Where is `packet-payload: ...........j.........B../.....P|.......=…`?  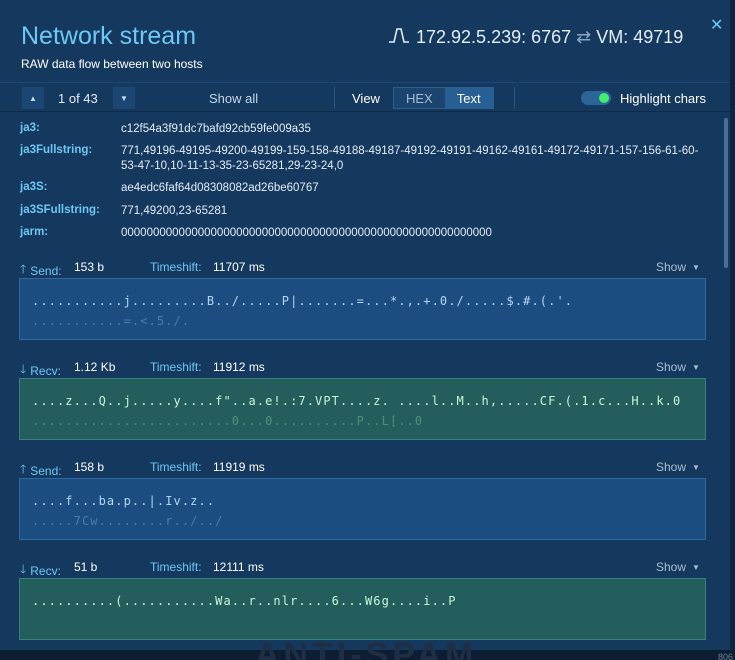 packet-payload: ...........j.........B../.....P|.......=… is located at coordinates (362, 309).